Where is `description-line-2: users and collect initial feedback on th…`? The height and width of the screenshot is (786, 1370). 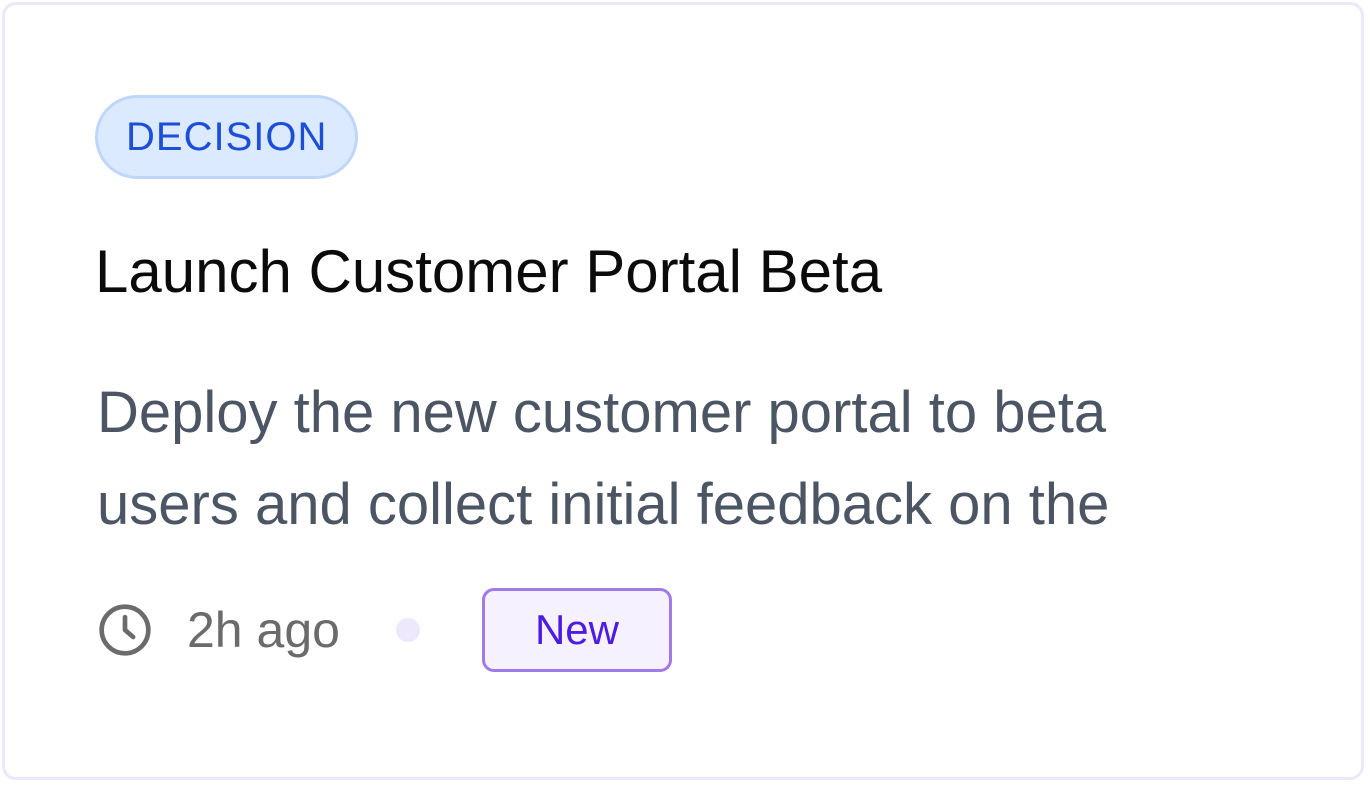
description-line-2: users and collect initial feedback on th… is located at coordinates (603, 504).